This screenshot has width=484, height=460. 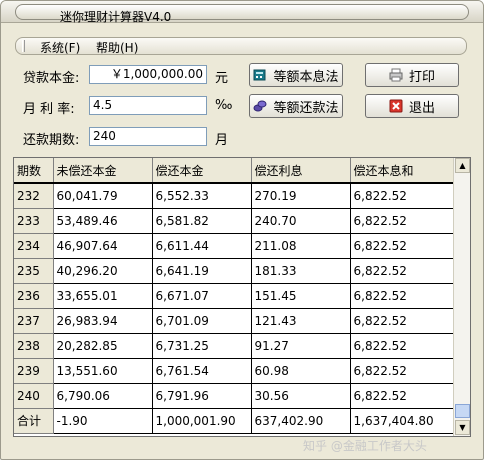 I want to click on table-cell: 6,581.82, so click(x=202, y=221).